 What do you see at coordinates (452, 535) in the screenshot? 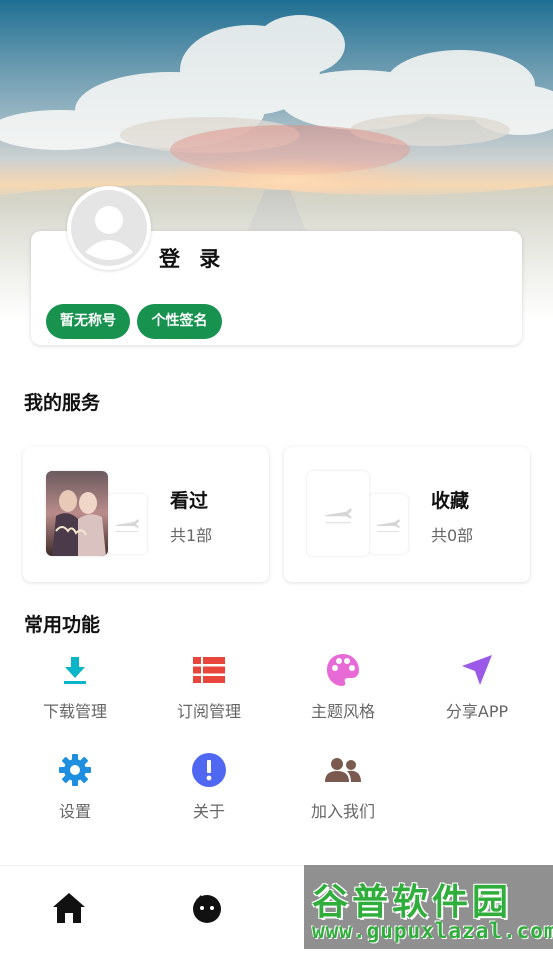
I see `favorites-count: 共0部` at bounding box center [452, 535].